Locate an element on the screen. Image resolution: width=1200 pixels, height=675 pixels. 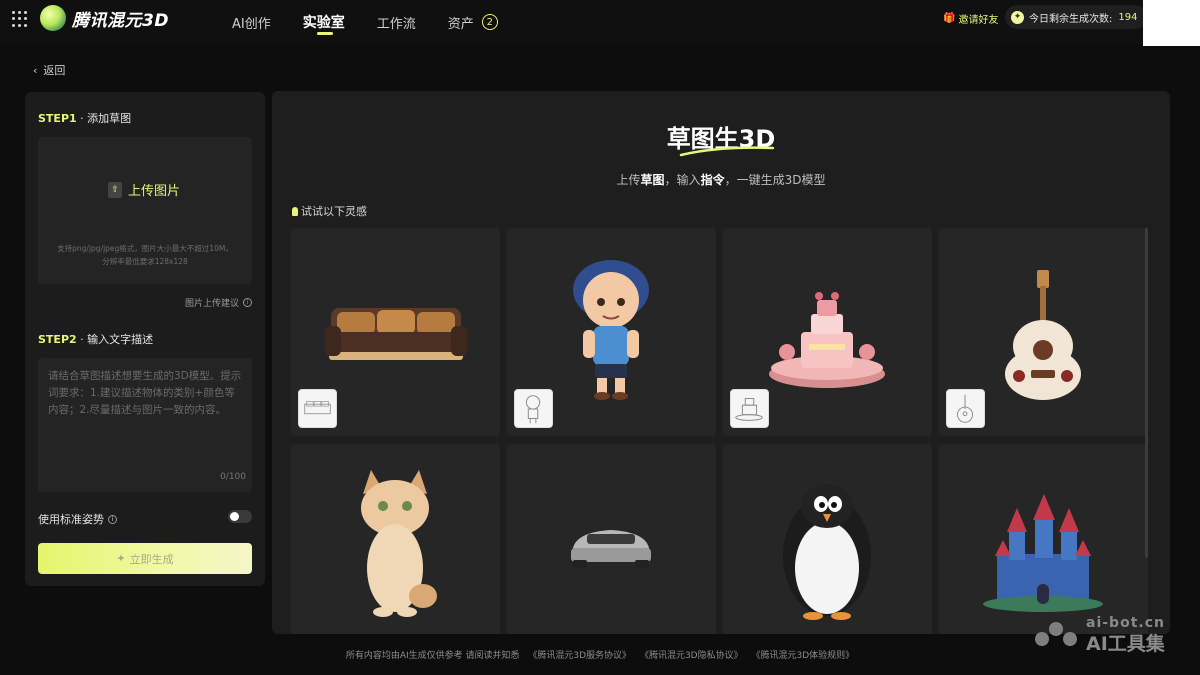
page-subtitle: 上传草图，输入指令，一键生成3D模型 is located at coordinates (721, 179).